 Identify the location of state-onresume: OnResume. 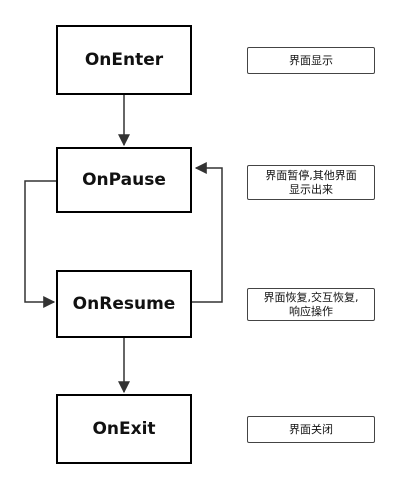
(124, 304).